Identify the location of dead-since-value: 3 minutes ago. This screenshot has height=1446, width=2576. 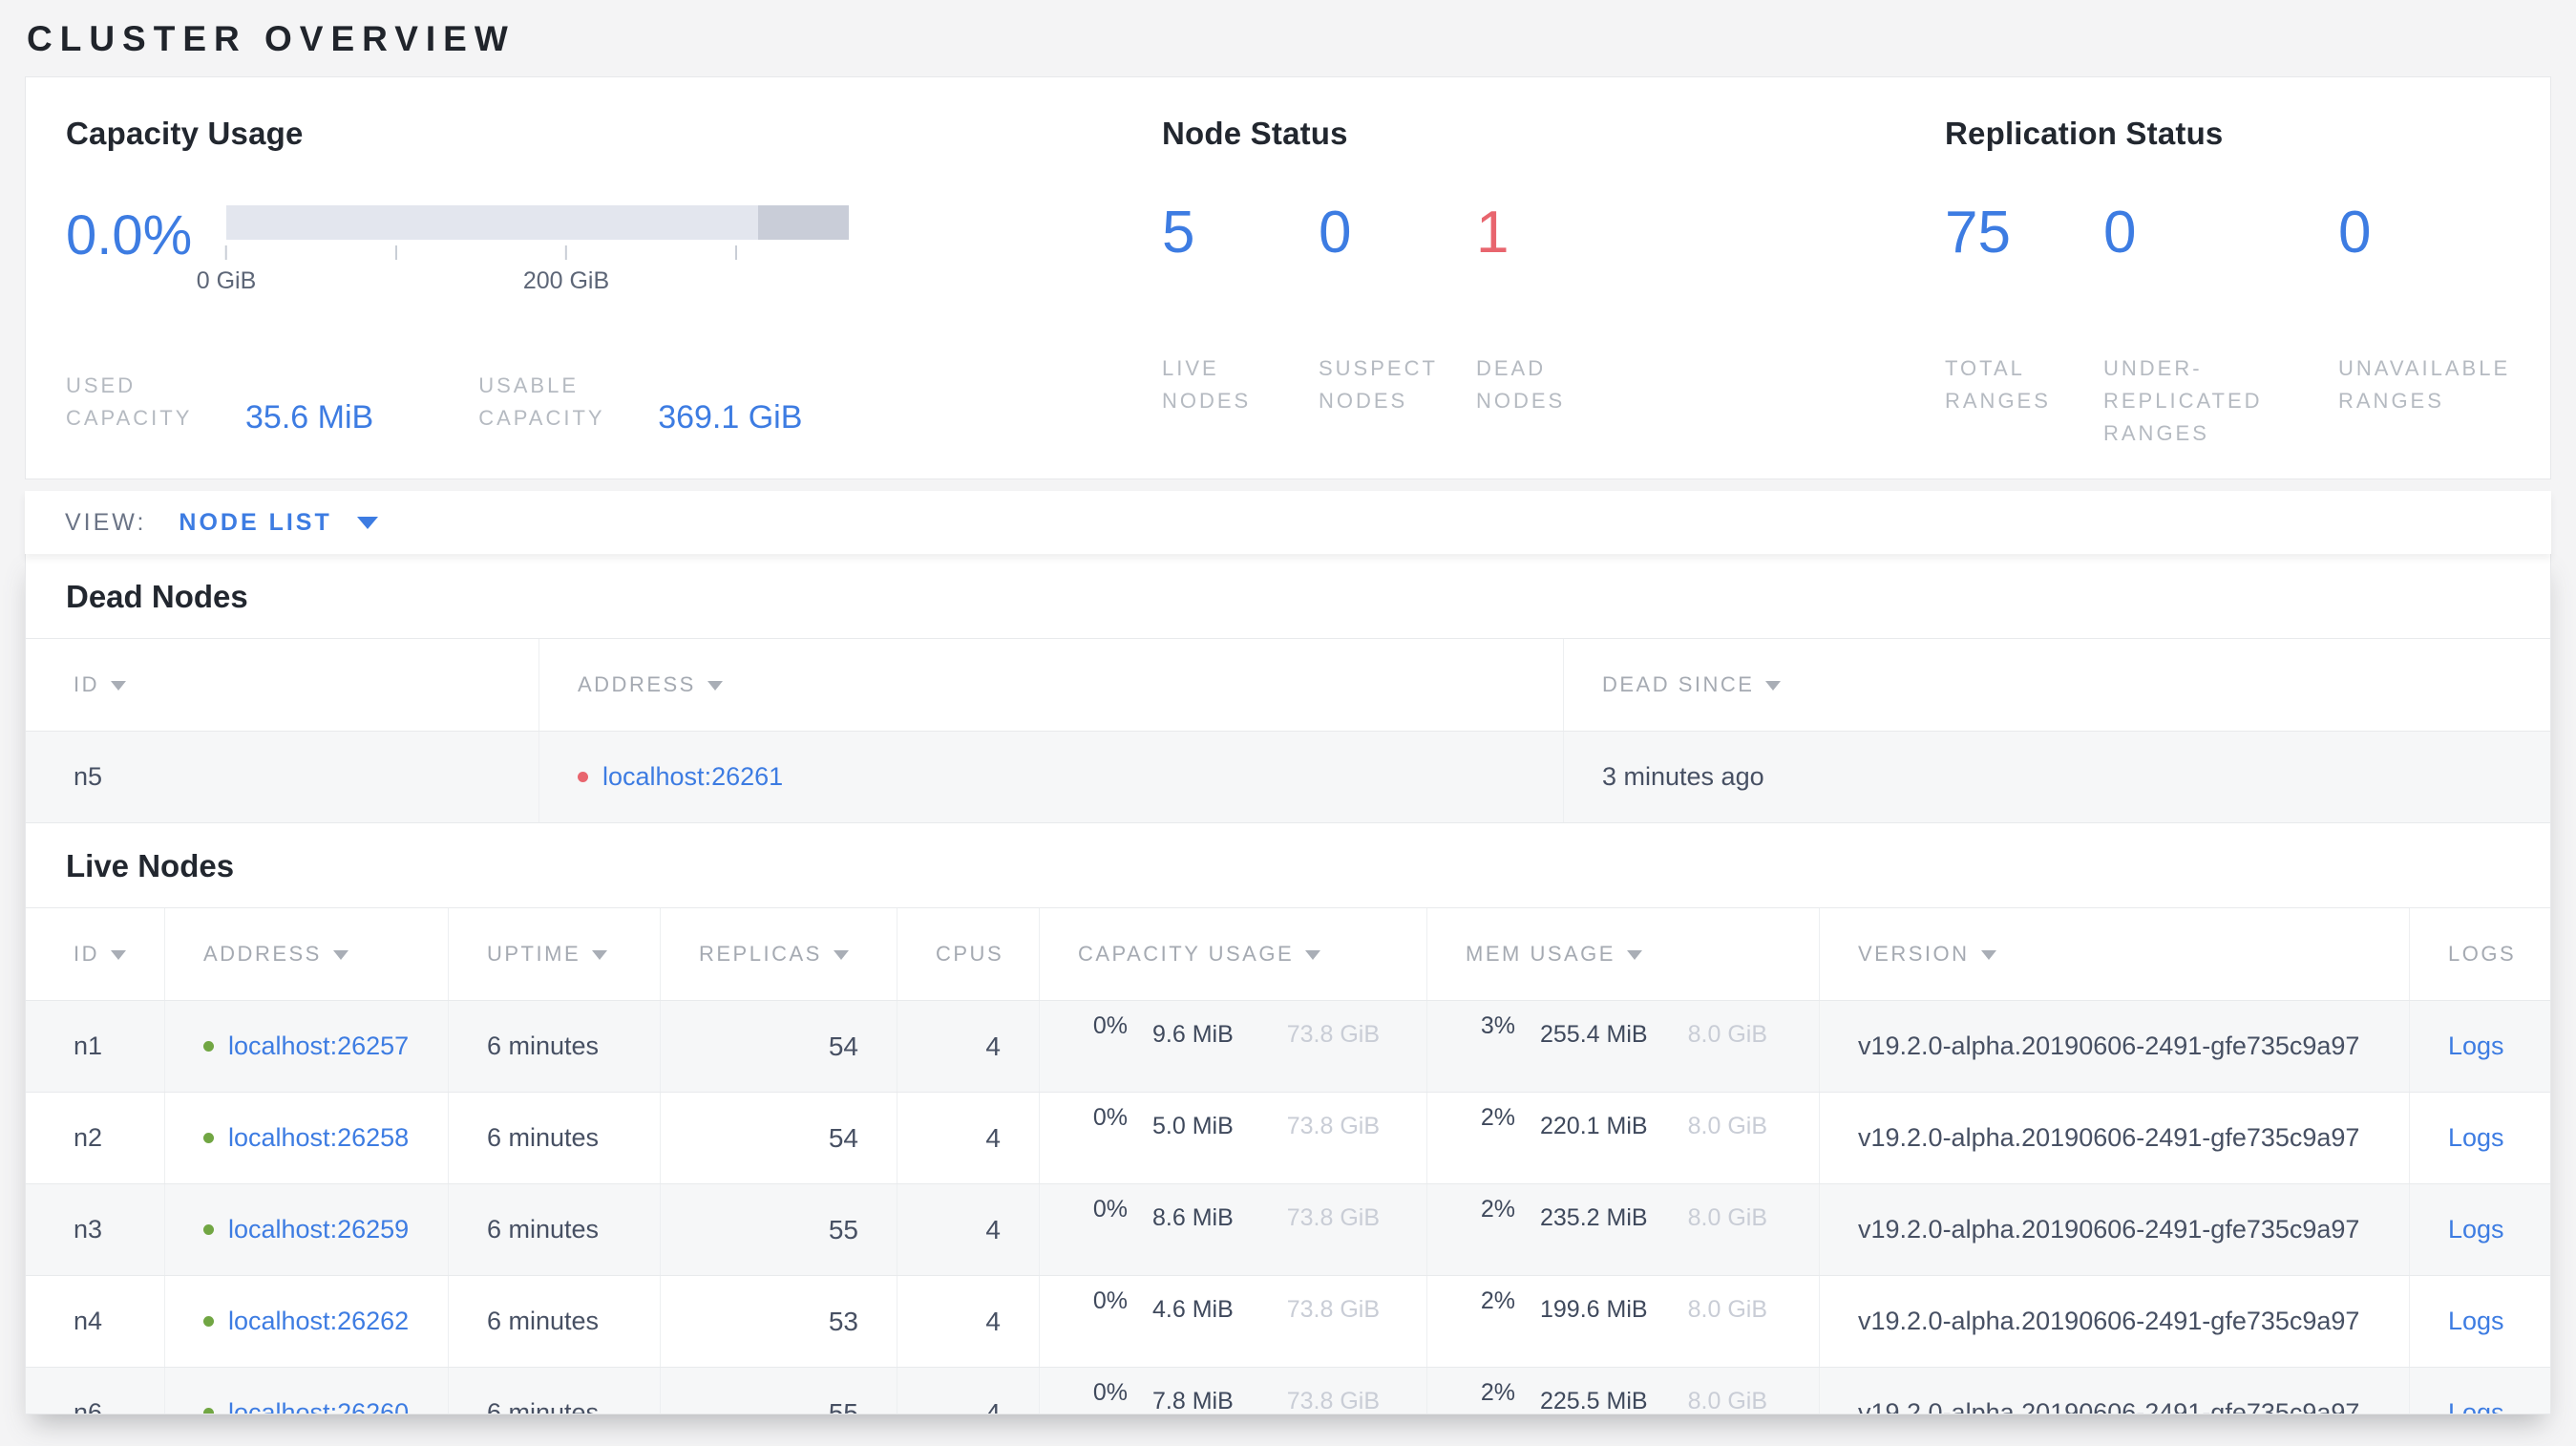
(2056, 777).